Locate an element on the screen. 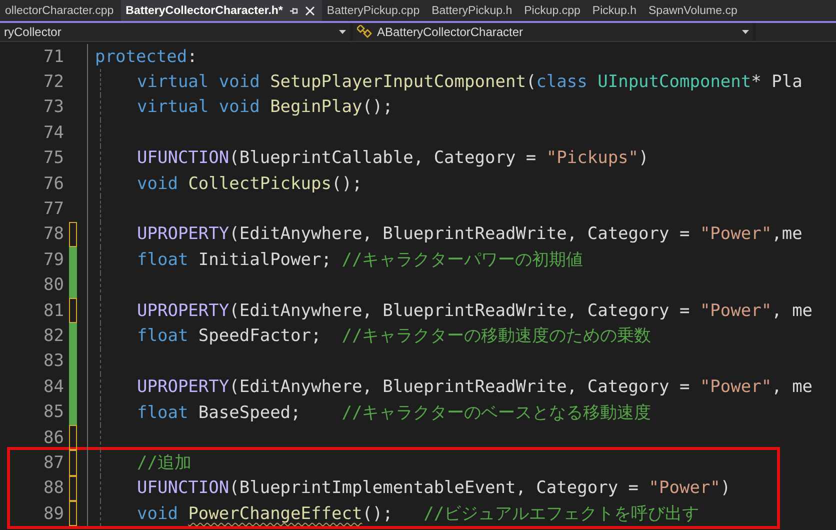 This screenshot has width=836, height=530. code-line: virtual void BeginPlay(); is located at coordinates (240, 107).